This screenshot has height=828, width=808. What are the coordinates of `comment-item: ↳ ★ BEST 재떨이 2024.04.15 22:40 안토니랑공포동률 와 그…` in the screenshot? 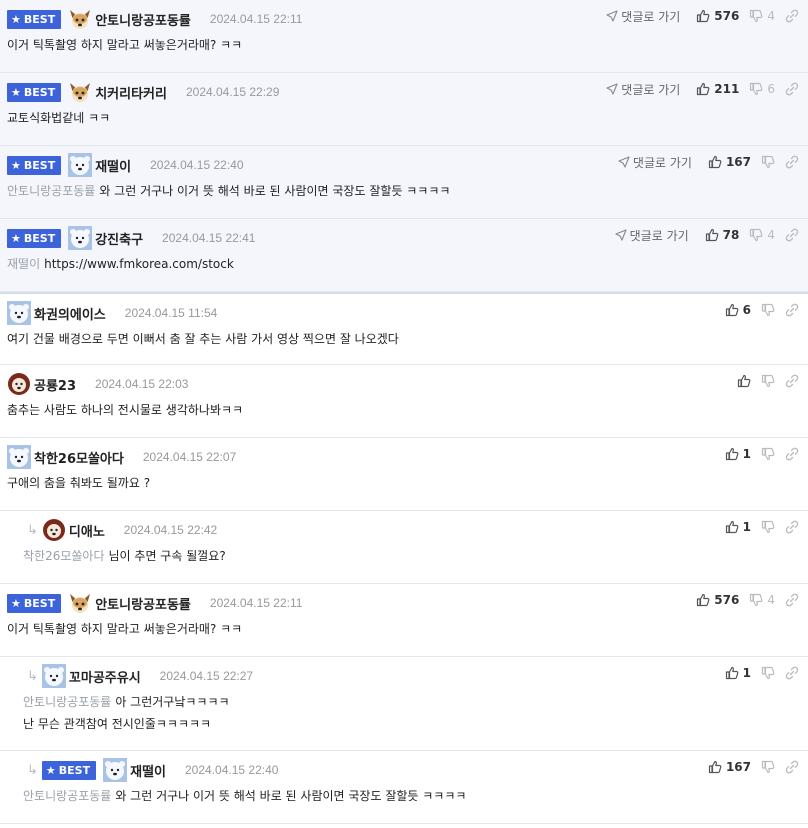 It's located at (404, 787).